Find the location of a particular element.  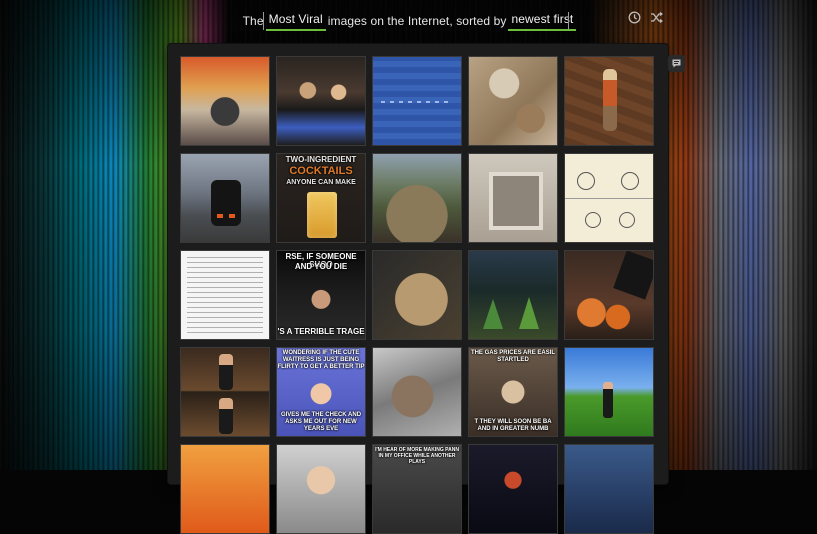

thumb-cocktails: TWO-INGREDIENT COCKTAILS ANYONE CAN MAKE is located at coordinates (321, 198).